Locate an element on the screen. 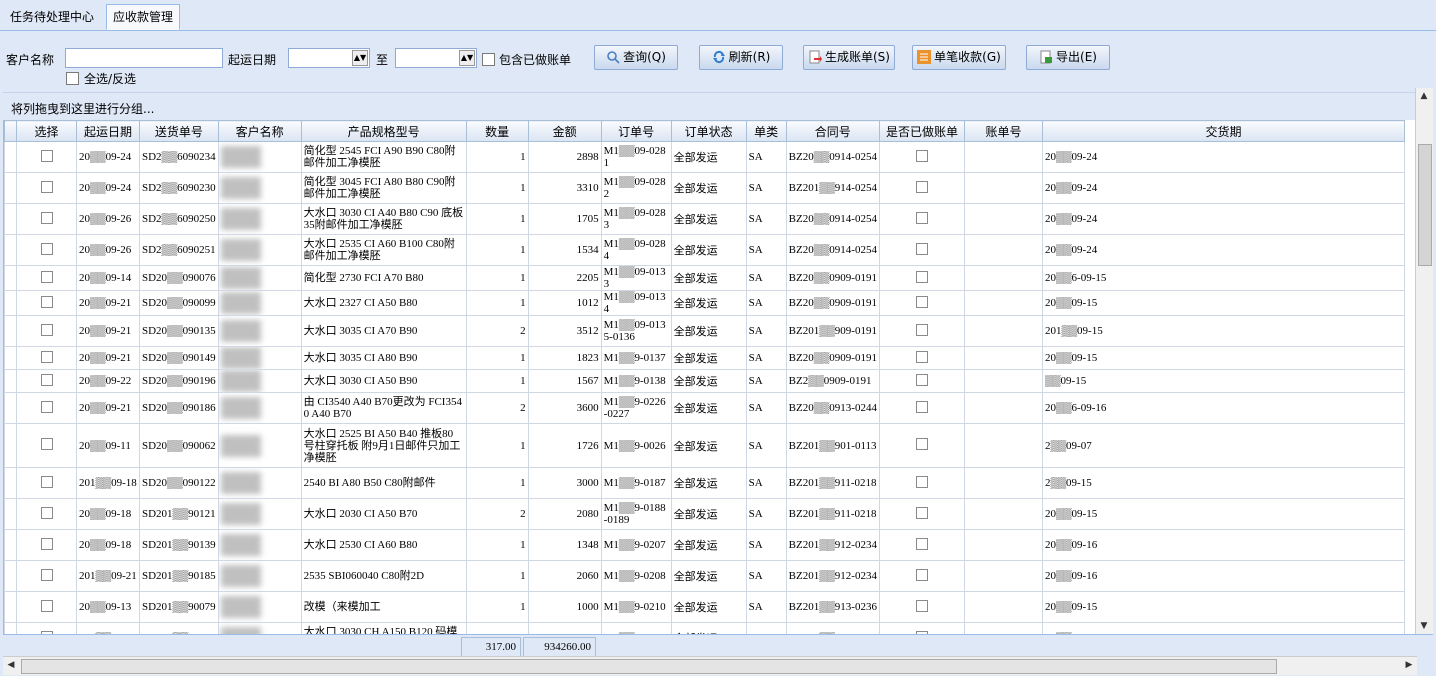  customer-input is located at coordinates (144, 58).